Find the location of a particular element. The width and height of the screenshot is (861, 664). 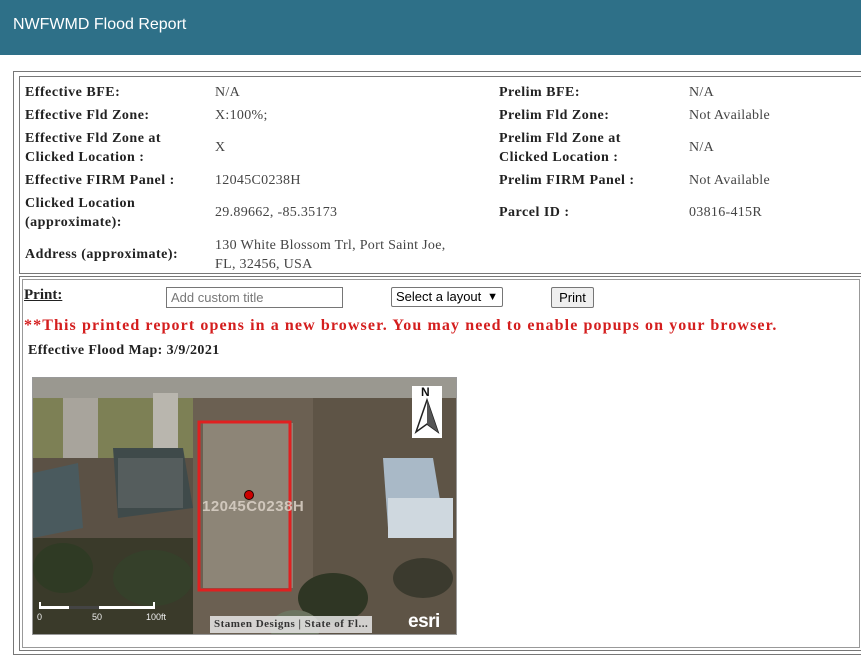

chevron-down-icon: ▼ is located at coordinates (492, 297).